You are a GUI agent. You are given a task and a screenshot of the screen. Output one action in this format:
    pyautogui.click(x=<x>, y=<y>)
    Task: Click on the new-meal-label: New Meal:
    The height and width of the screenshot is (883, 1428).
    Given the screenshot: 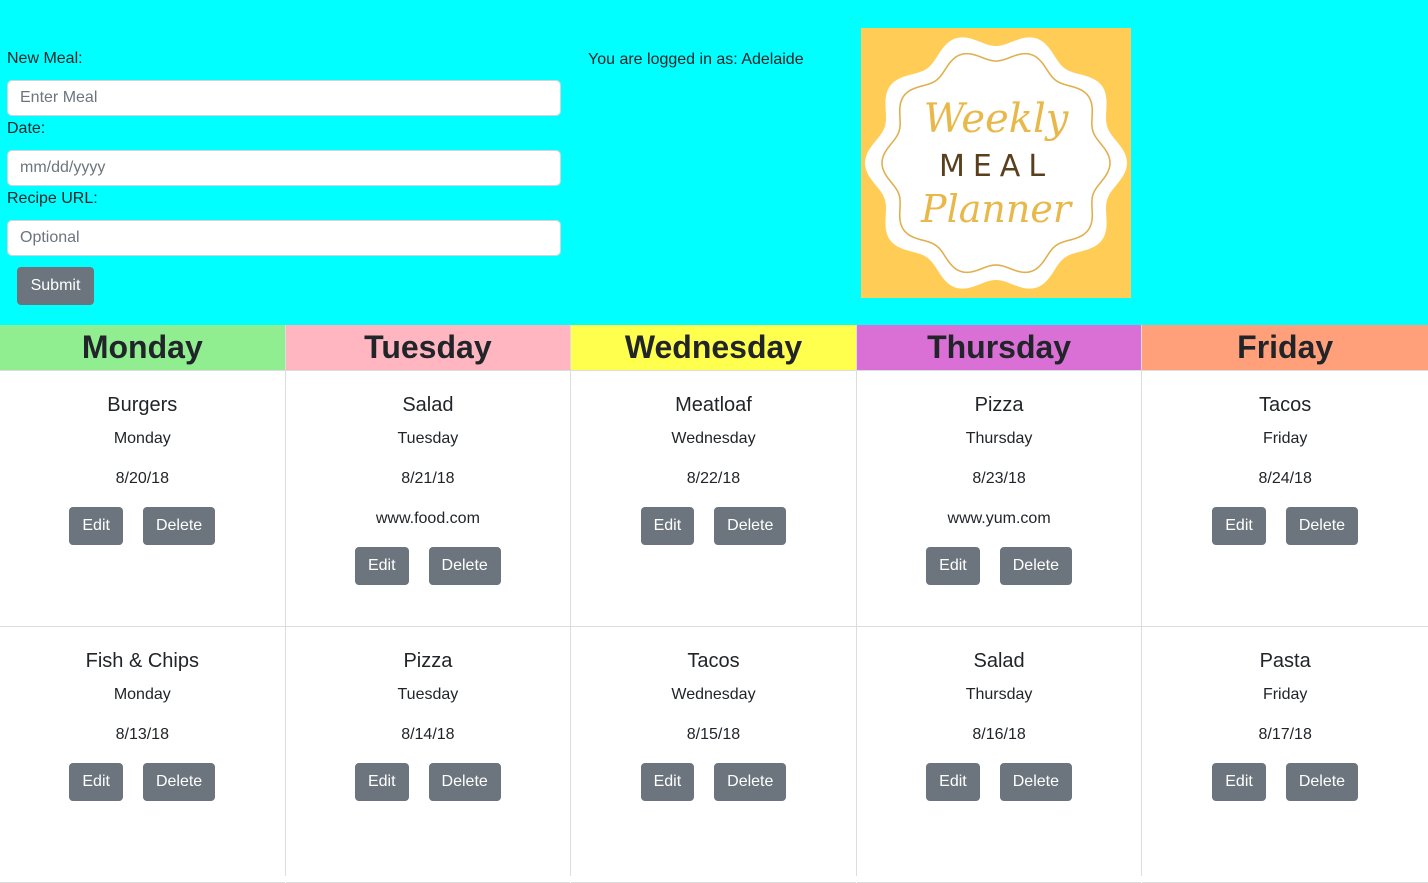 What is the action you would take?
    pyautogui.click(x=45, y=58)
    